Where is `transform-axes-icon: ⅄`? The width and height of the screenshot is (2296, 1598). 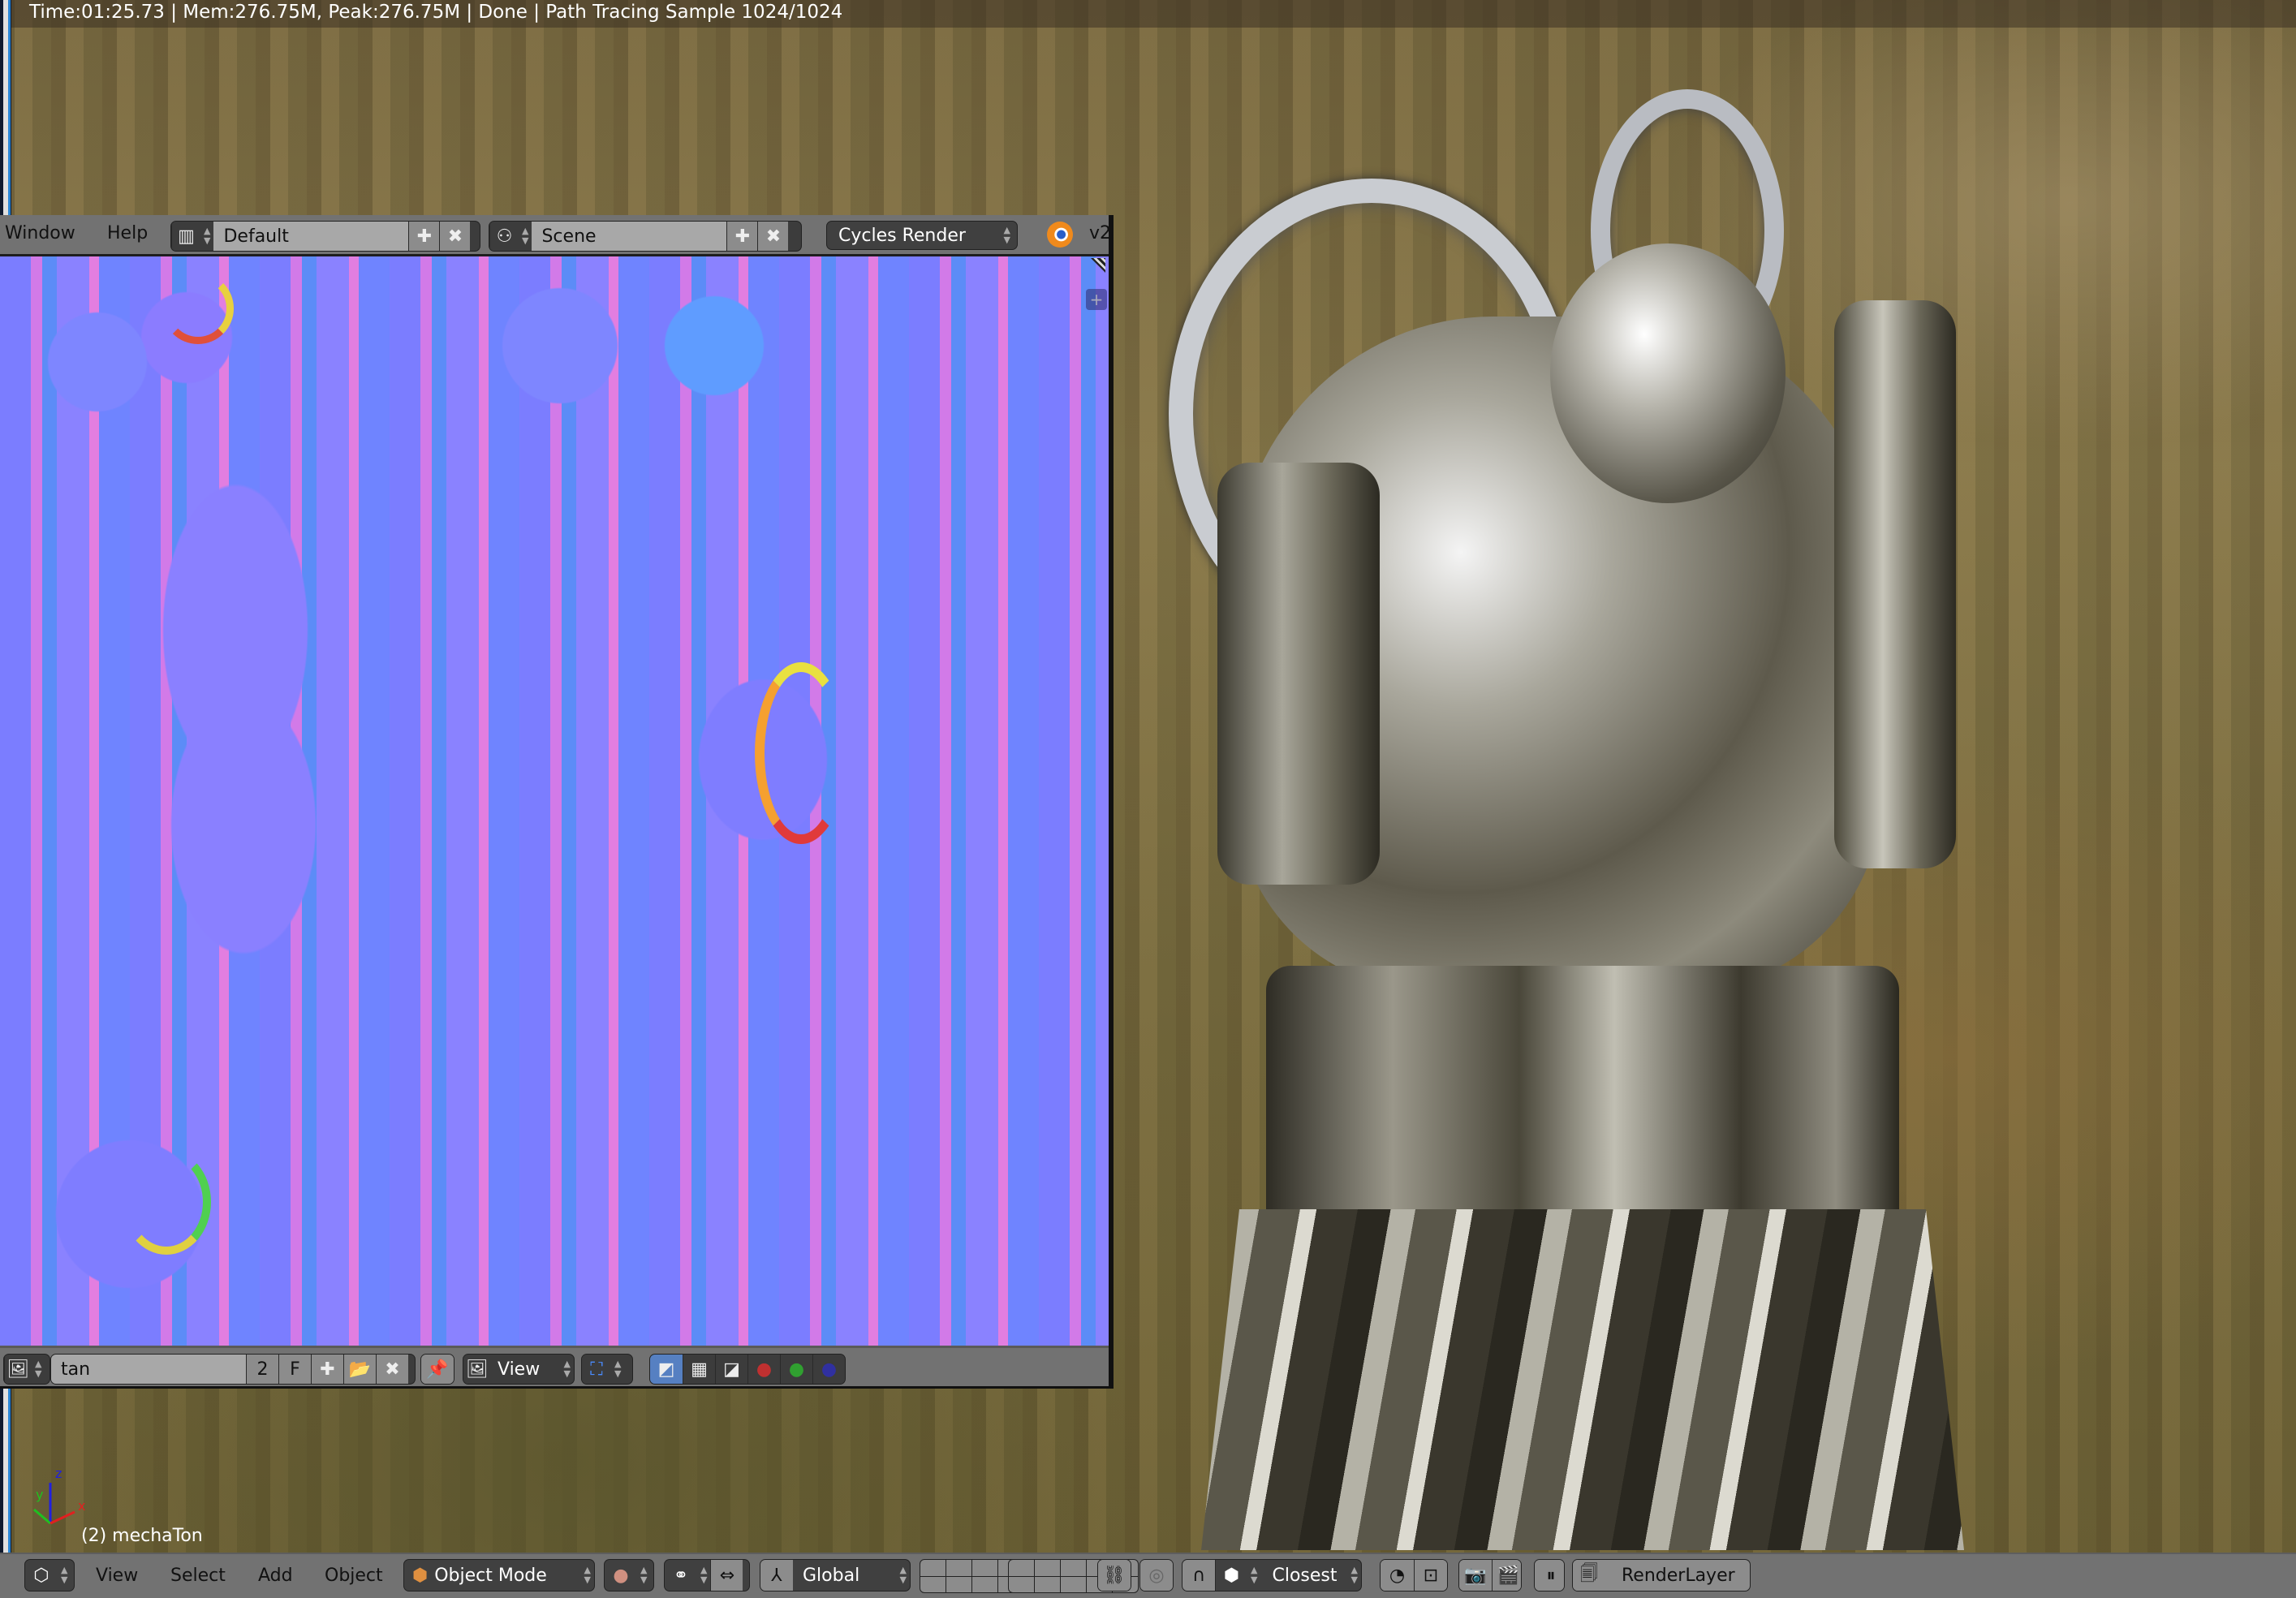 transform-axes-icon: ⅄ is located at coordinates (777, 1575).